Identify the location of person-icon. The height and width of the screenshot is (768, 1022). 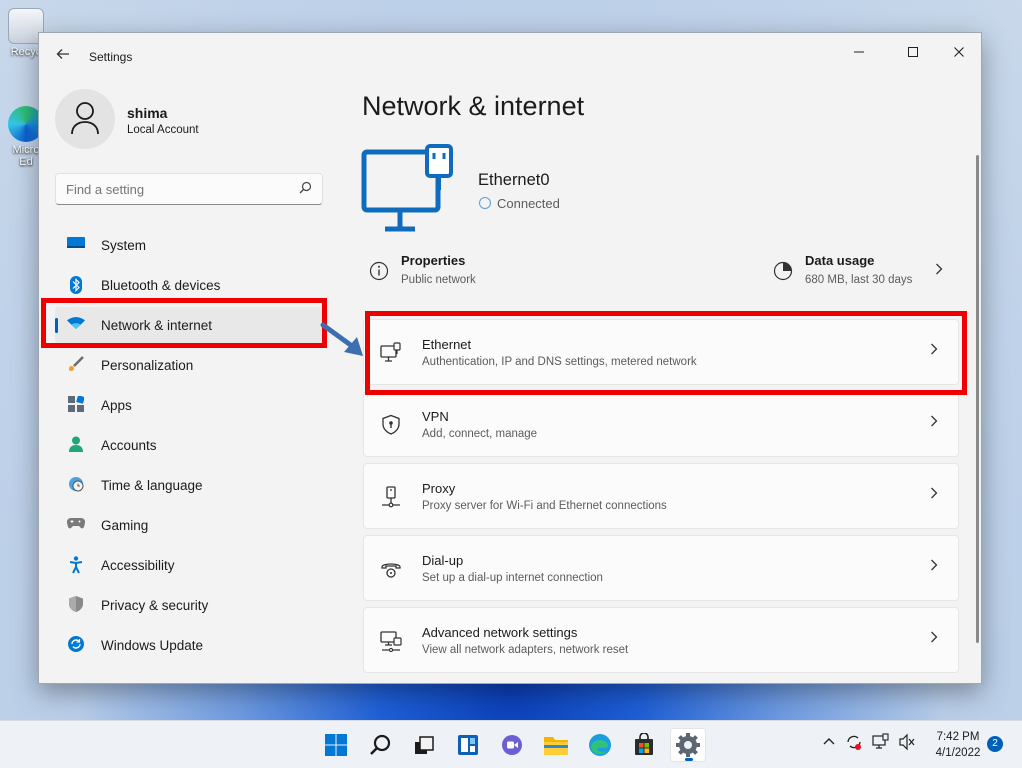
(76, 445).